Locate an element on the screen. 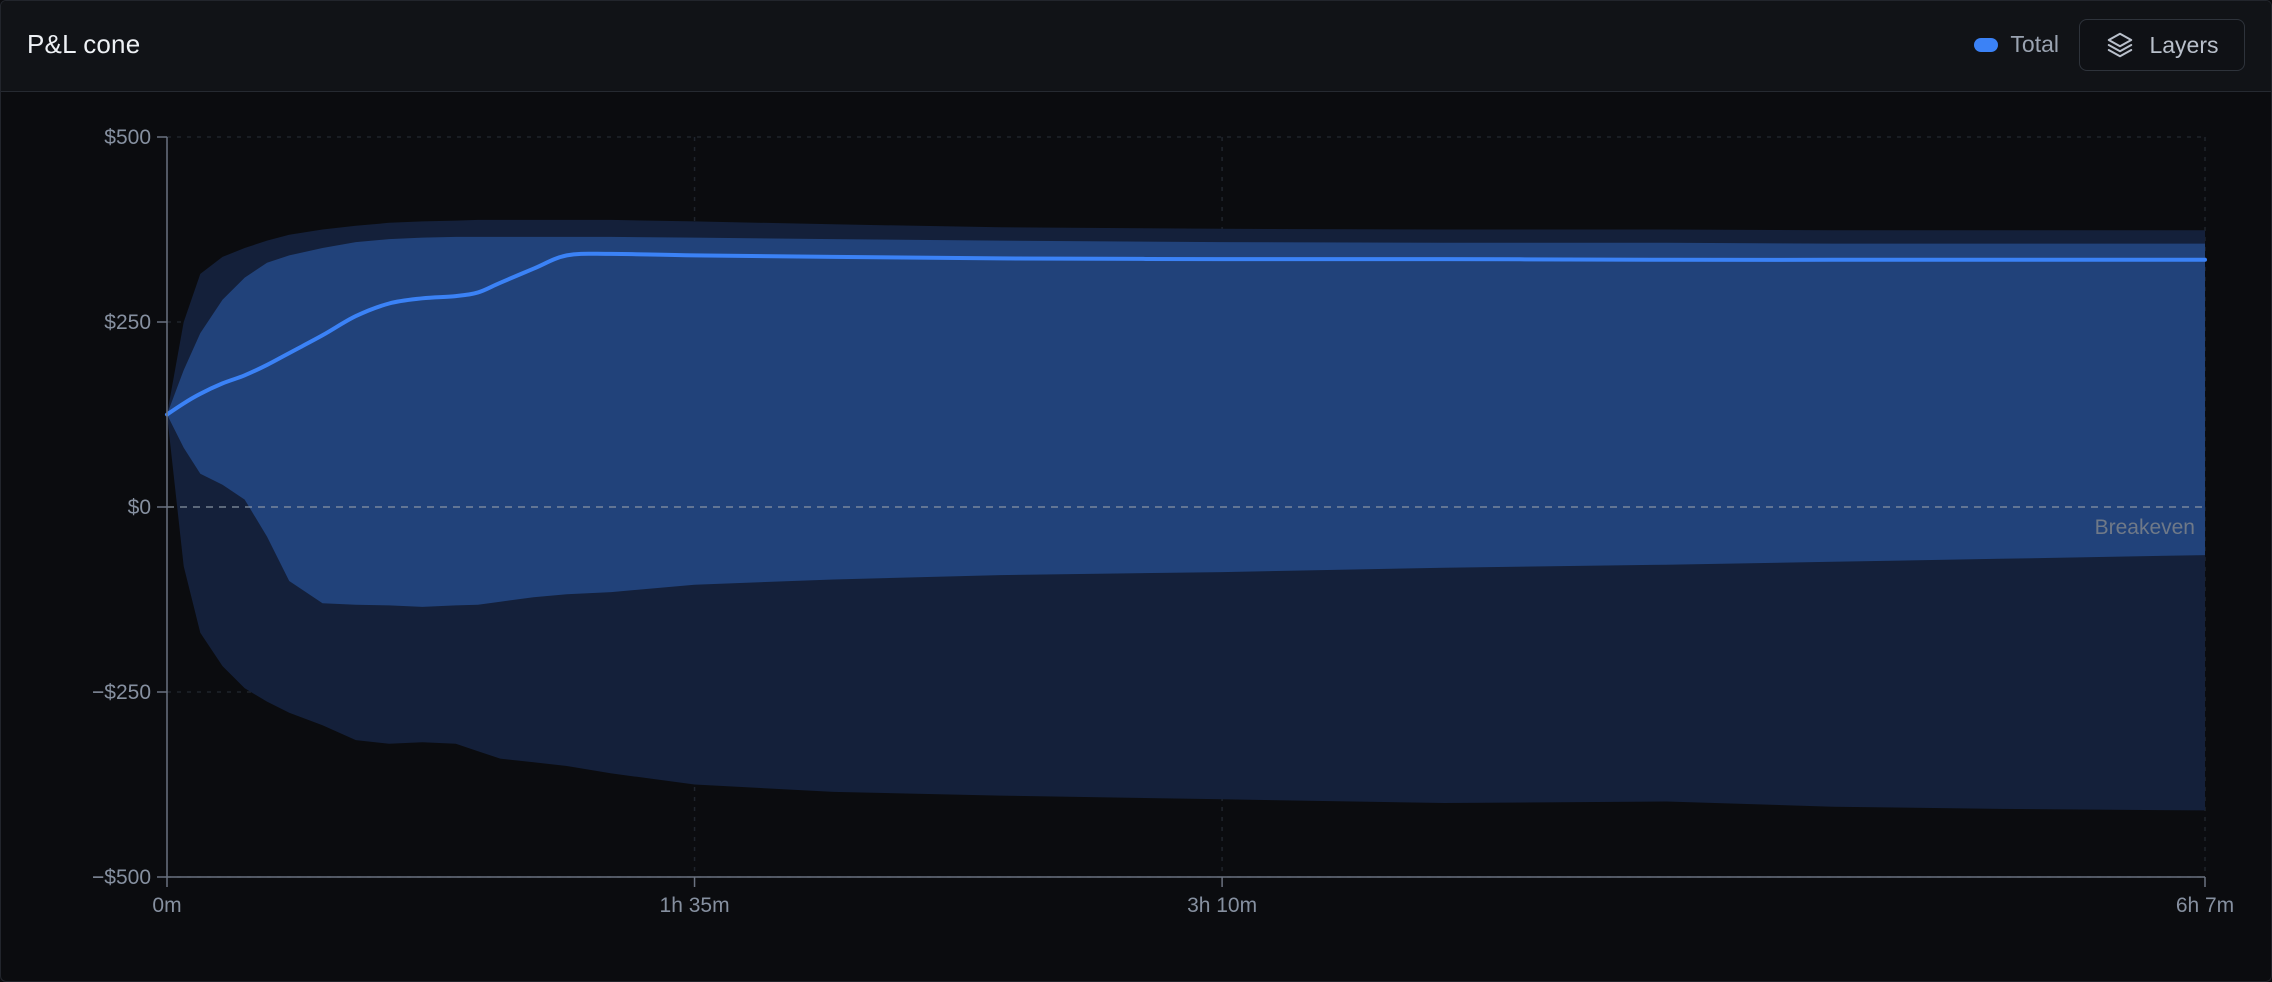  x-tick-label-3: 6h 7m is located at coordinates (2205, 905).